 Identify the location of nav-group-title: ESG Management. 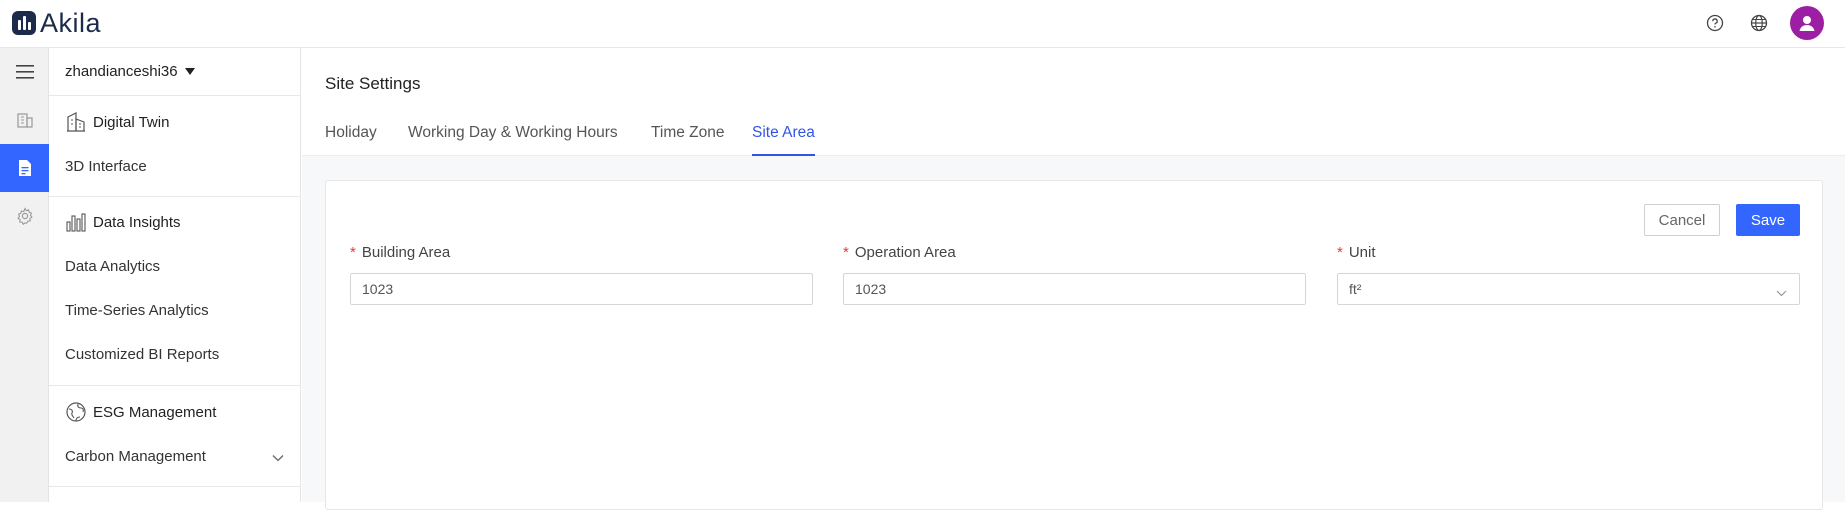
(155, 412).